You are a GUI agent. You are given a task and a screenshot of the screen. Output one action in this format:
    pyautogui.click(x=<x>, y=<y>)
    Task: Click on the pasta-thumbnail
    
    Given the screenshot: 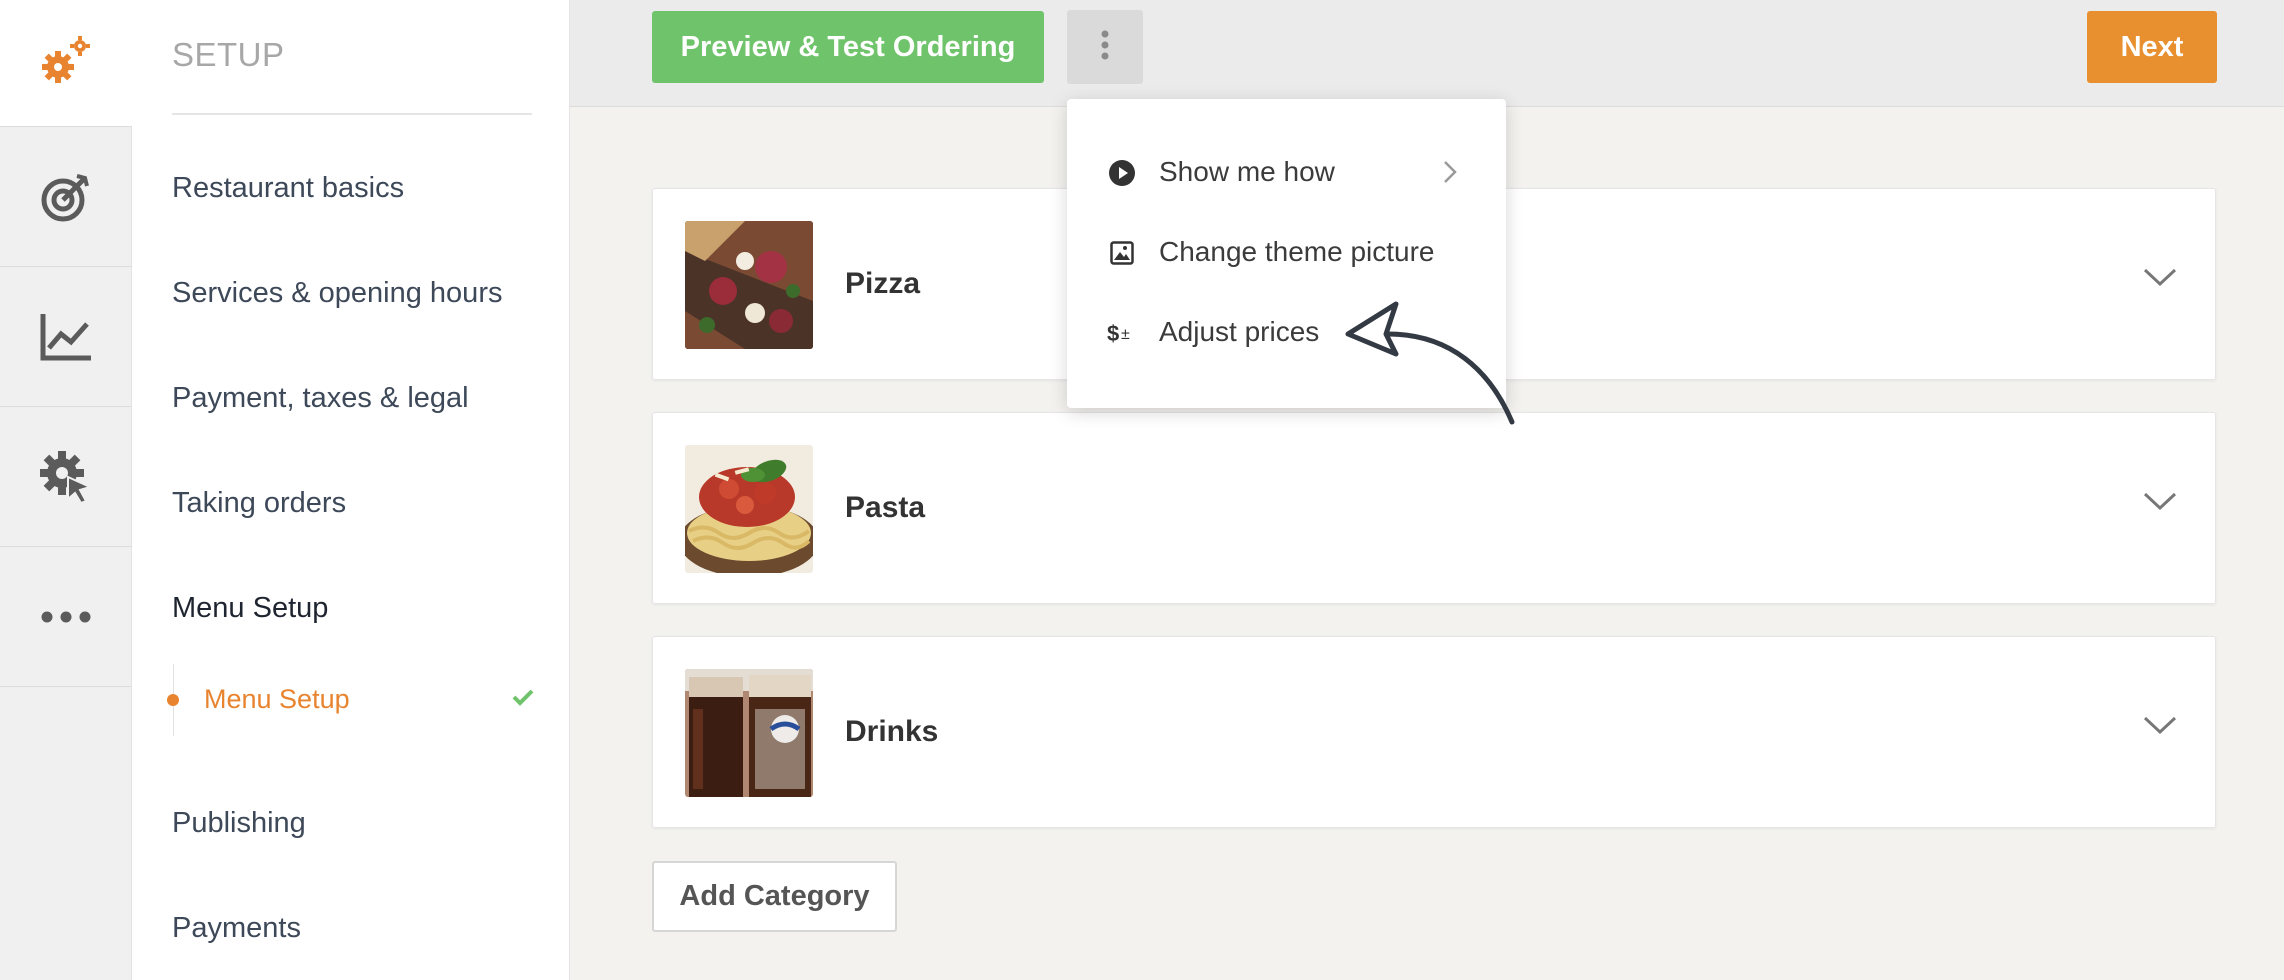 What is the action you would take?
    pyautogui.click(x=749, y=509)
    